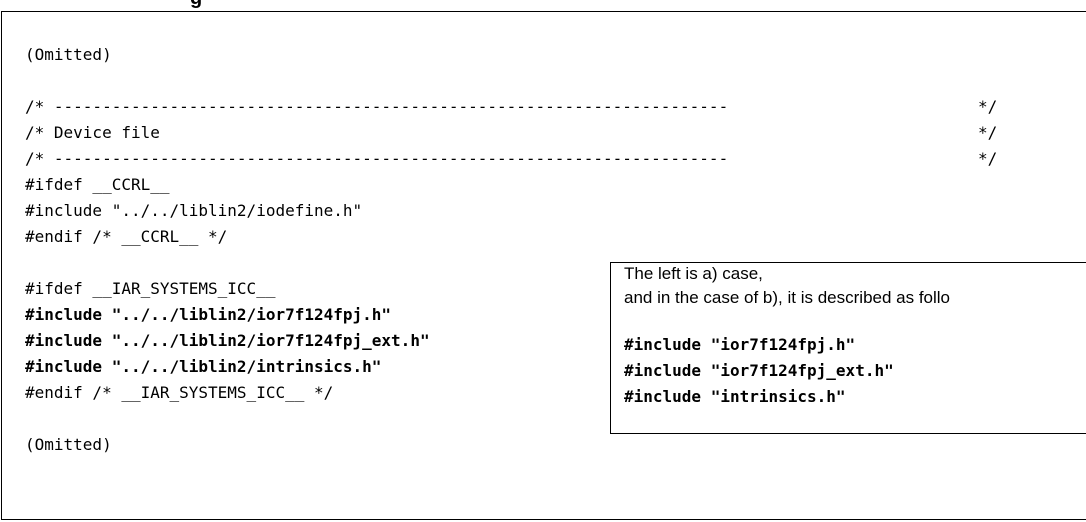  Describe the element at coordinates (68, 444) in the screenshot. I see `omitted-bottom-line: (Omitted)` at that location.